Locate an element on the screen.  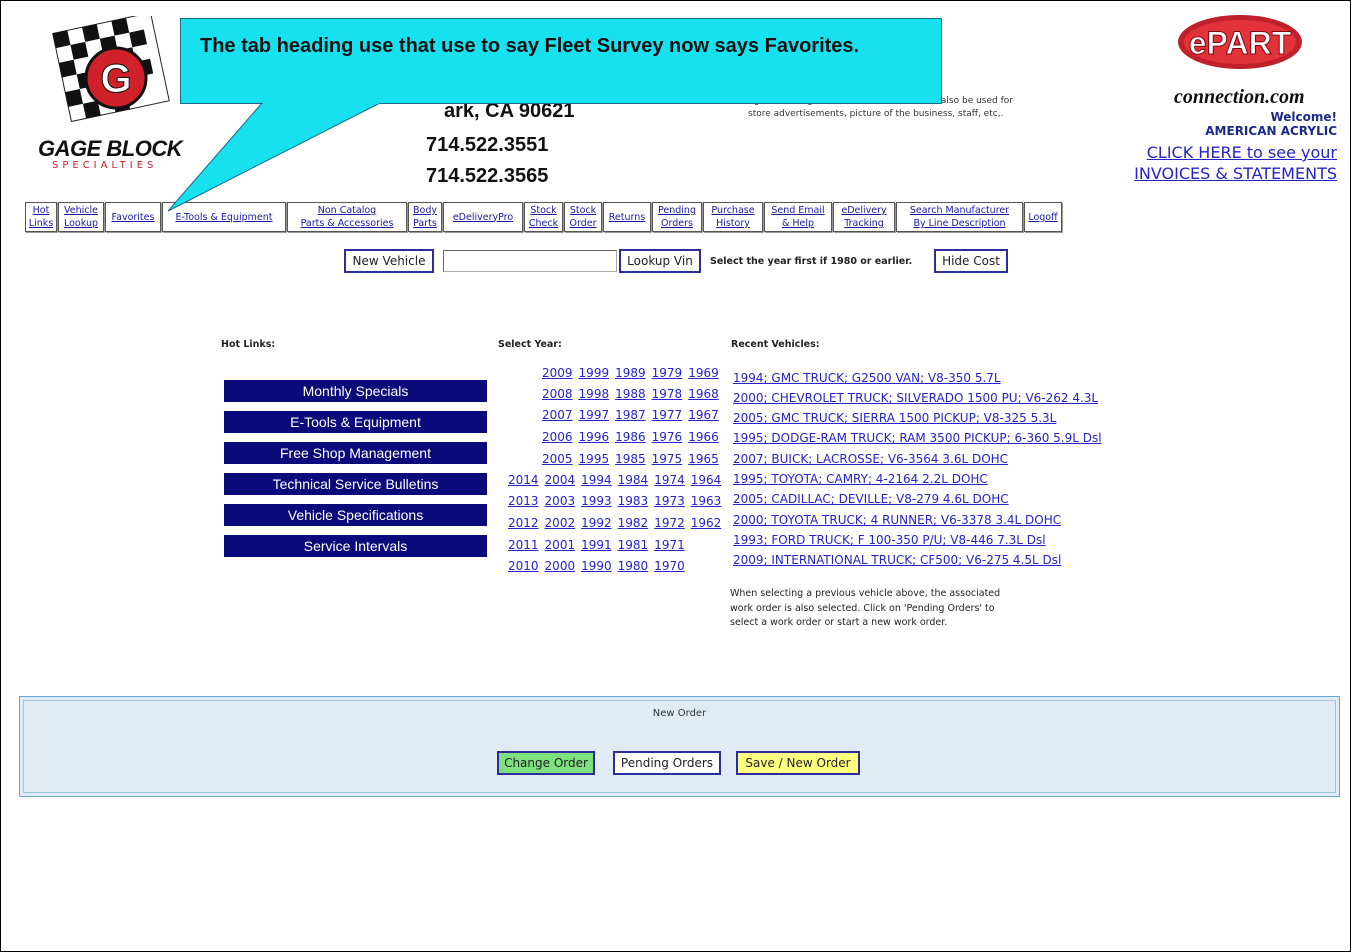
callout-pointer-join is located at coordinates (321, 103).